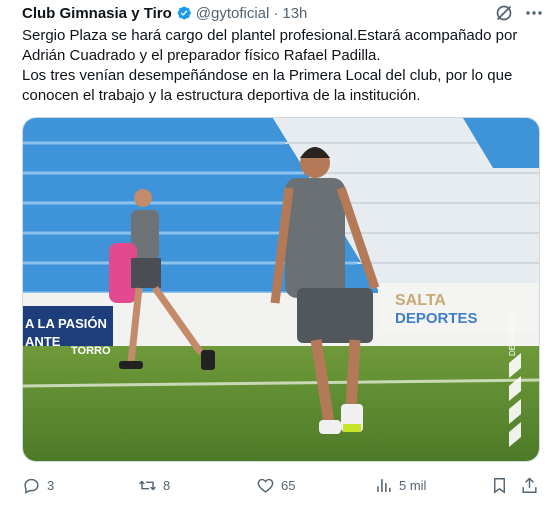 Image resolution: width=559 pixels, height=507 pixels. Describe the element at coordinates (534, 13) in the screenshot. I see `more-icon` at that location.